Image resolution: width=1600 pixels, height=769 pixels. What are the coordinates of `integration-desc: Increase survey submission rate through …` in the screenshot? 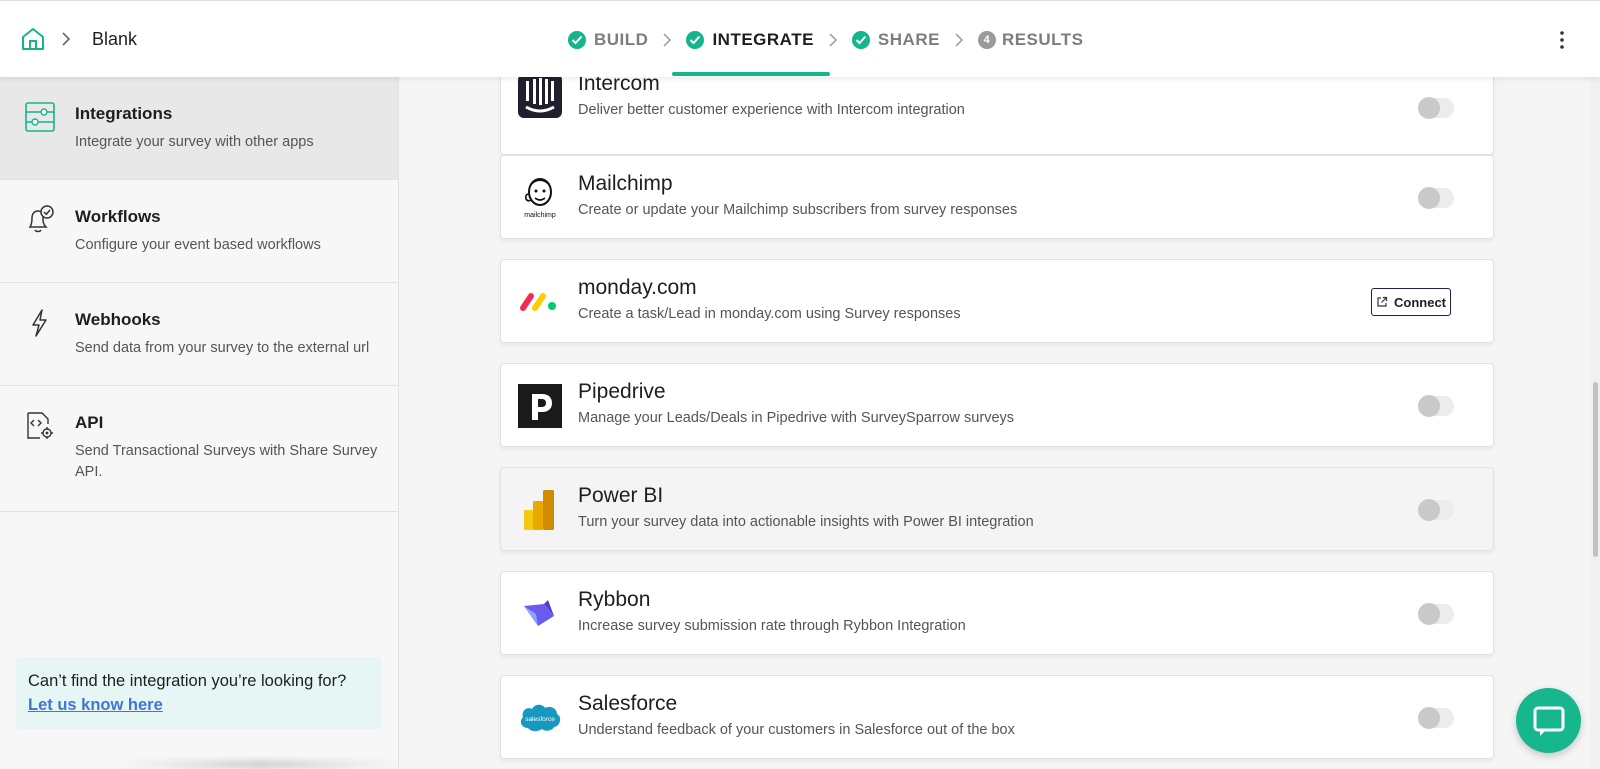 It's located at (772, 626).